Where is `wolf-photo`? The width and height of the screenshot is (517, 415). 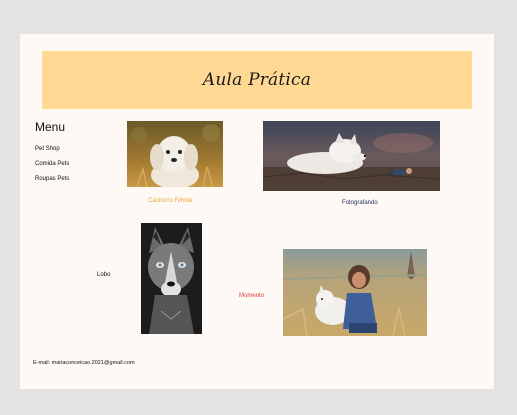
wolf-photo is located at coordinates (171, 278).